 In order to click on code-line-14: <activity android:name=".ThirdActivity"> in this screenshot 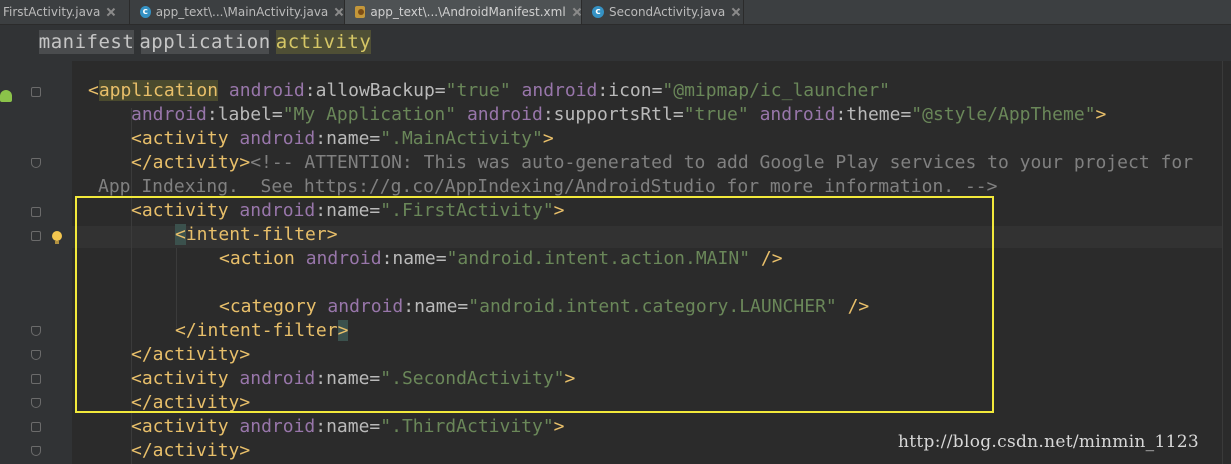, I will do `click(348, 426)`.